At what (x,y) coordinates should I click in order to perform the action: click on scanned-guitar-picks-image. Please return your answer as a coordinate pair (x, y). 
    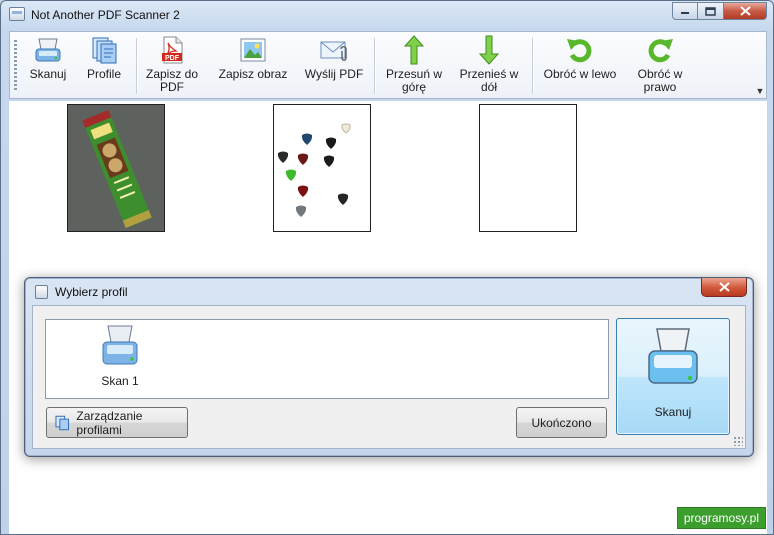
    Looking at the image, I should click on (322, 168).